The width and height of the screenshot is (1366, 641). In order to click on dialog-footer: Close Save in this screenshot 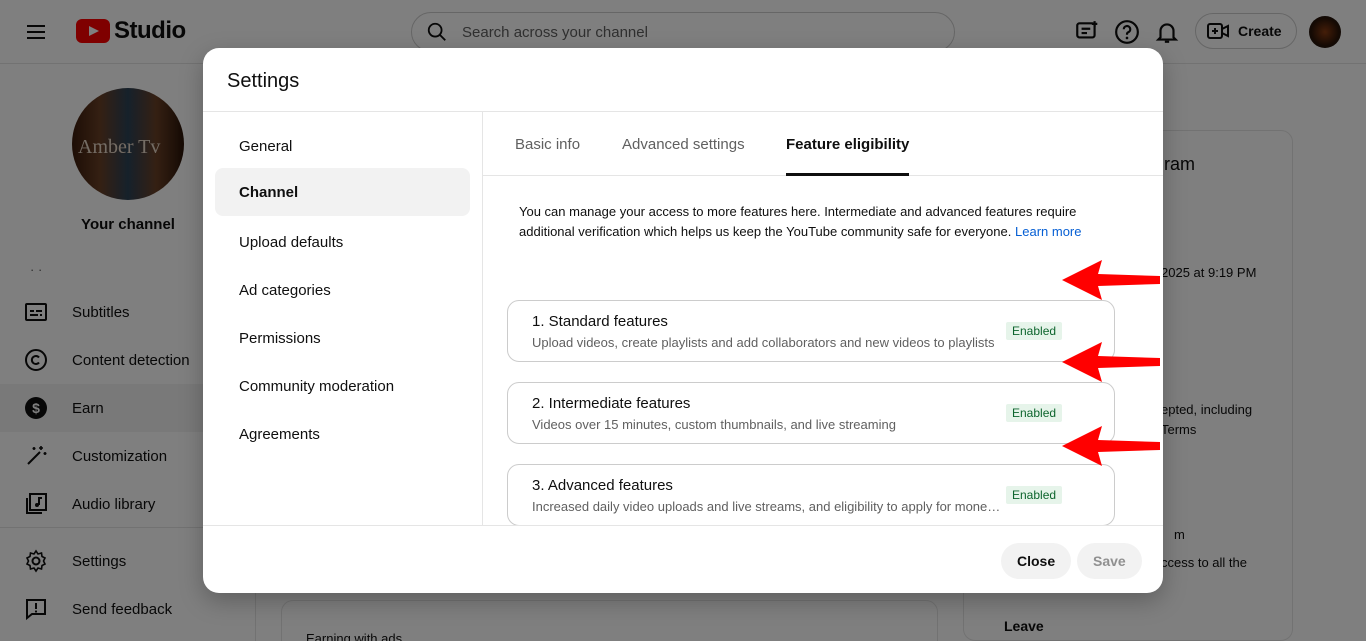, I will do `click(683, 559)`.